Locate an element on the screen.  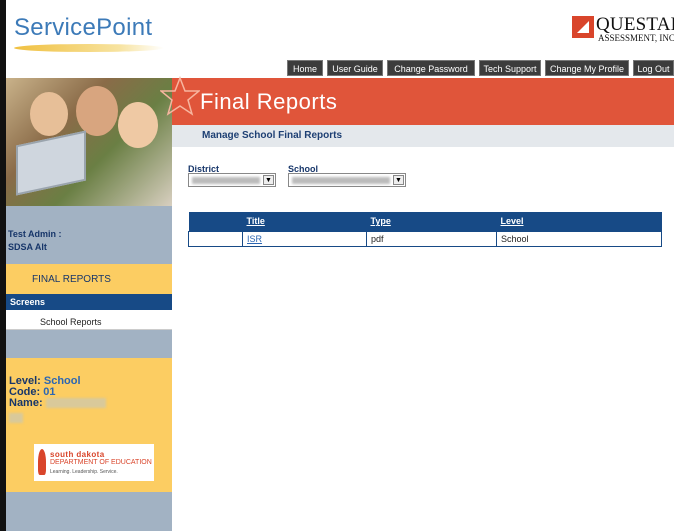
questar-logo-icon is located at coordinates (583, 27).